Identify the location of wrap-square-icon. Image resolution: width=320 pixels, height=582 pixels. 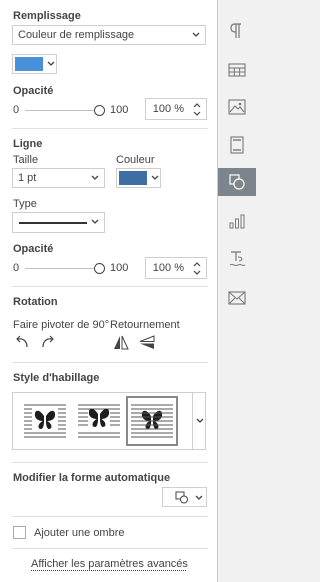
(45, 421).